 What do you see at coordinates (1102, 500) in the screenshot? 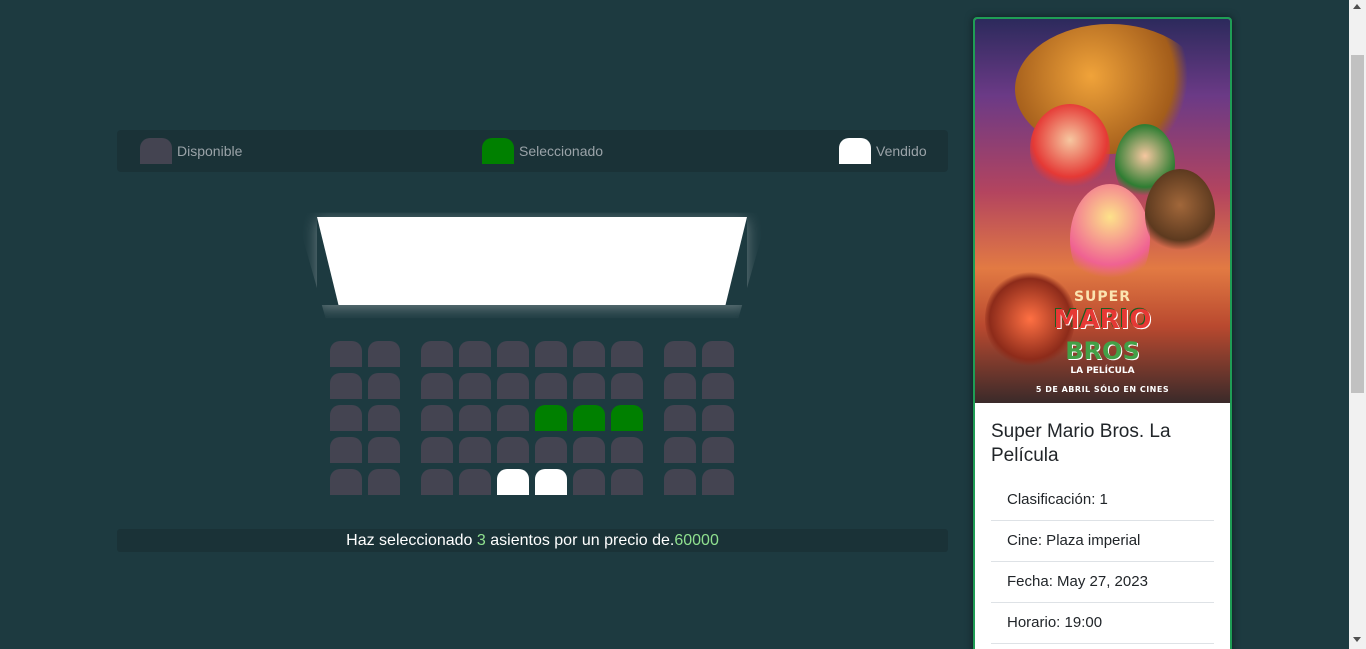
I see `movie-info-rating: Clasificación: 1` at bounding box center [1102, 500].